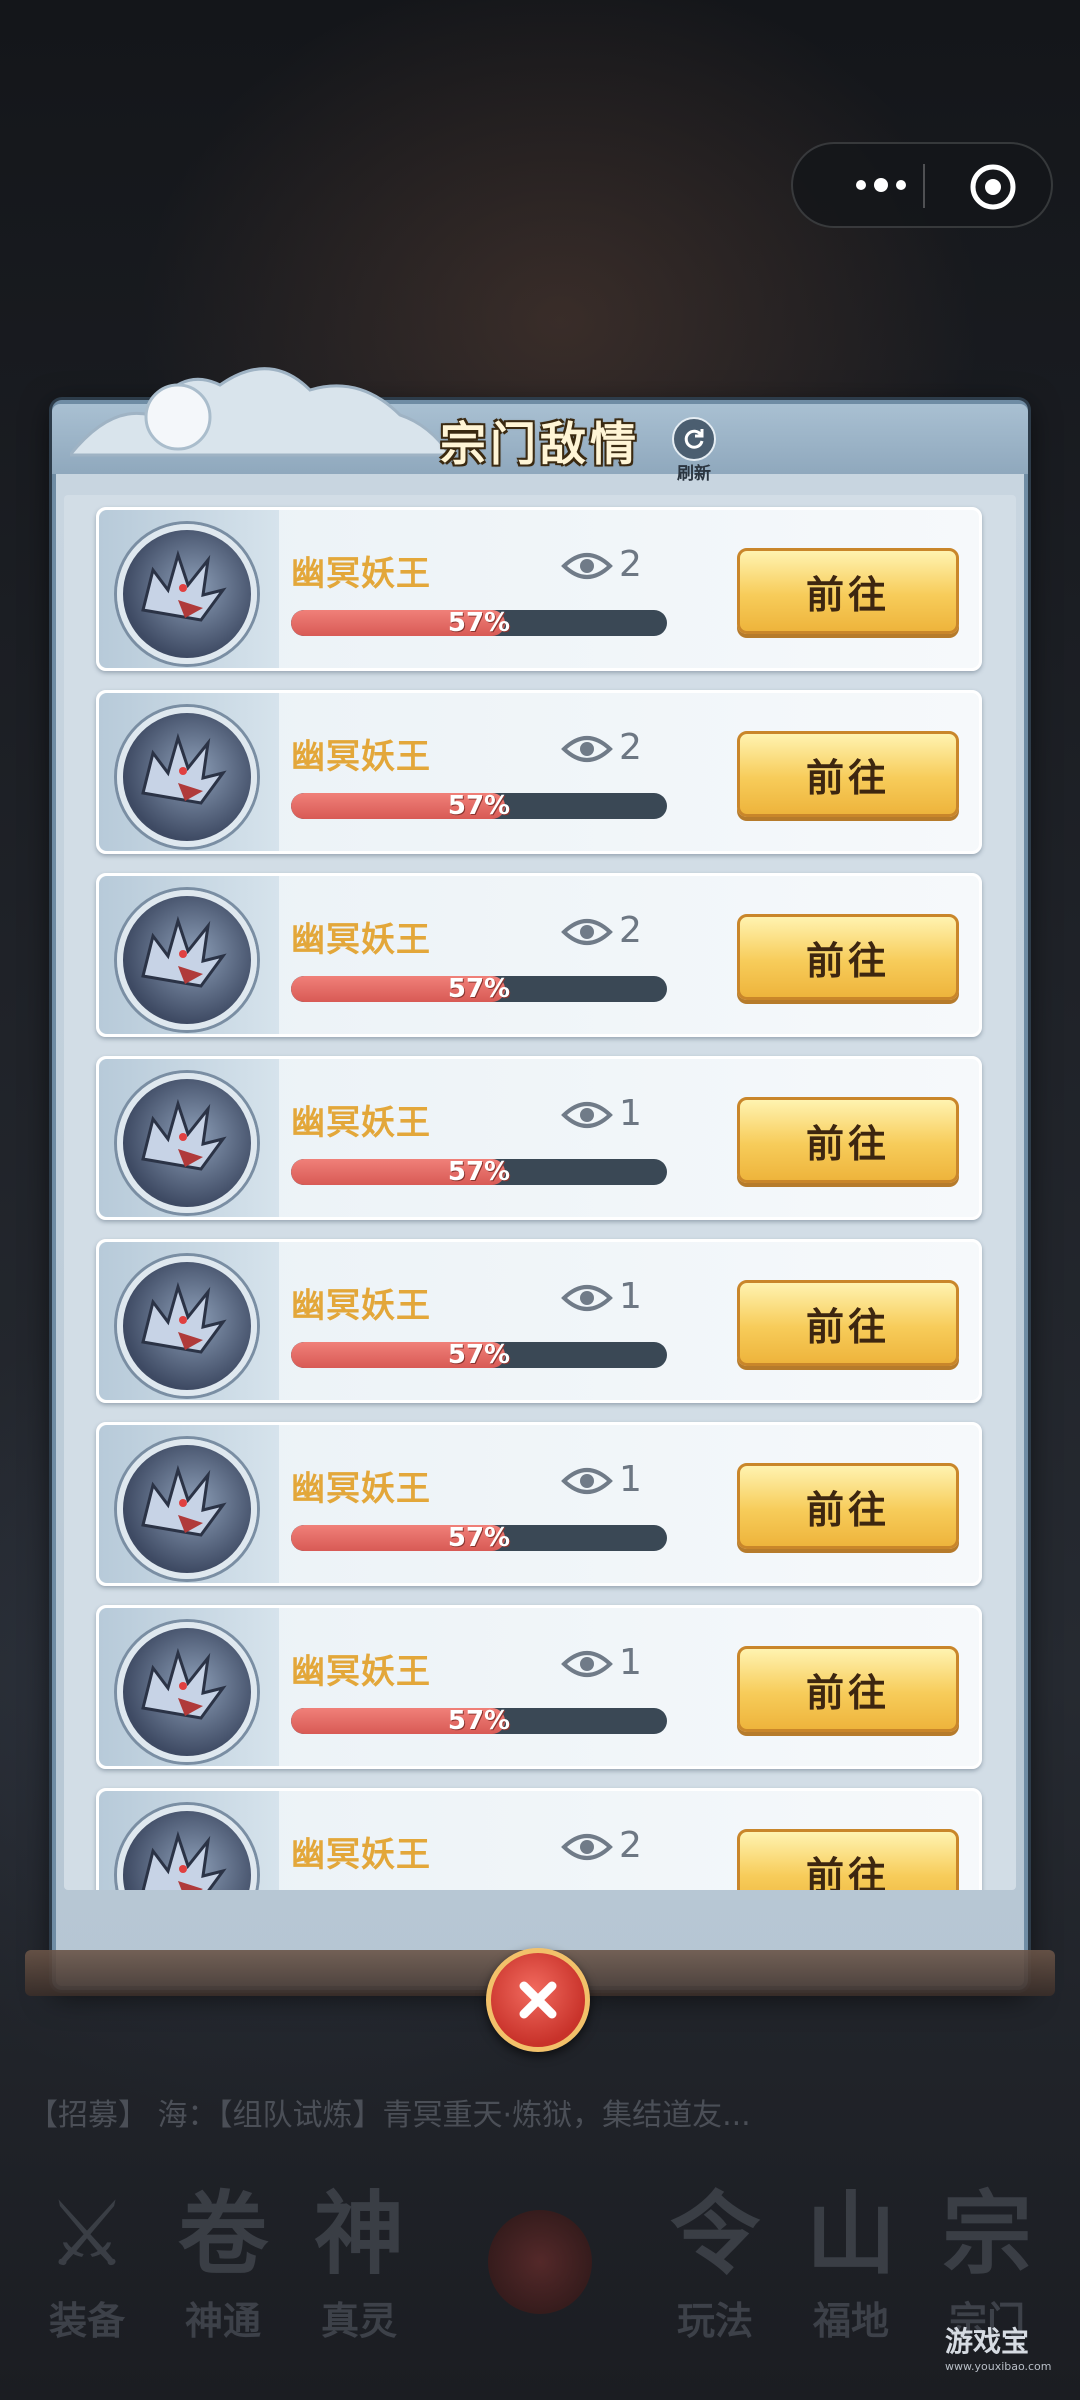 The height and width of the screenshot is (2400, 1080). I want to click on refresh-icon, so click(694, 439).